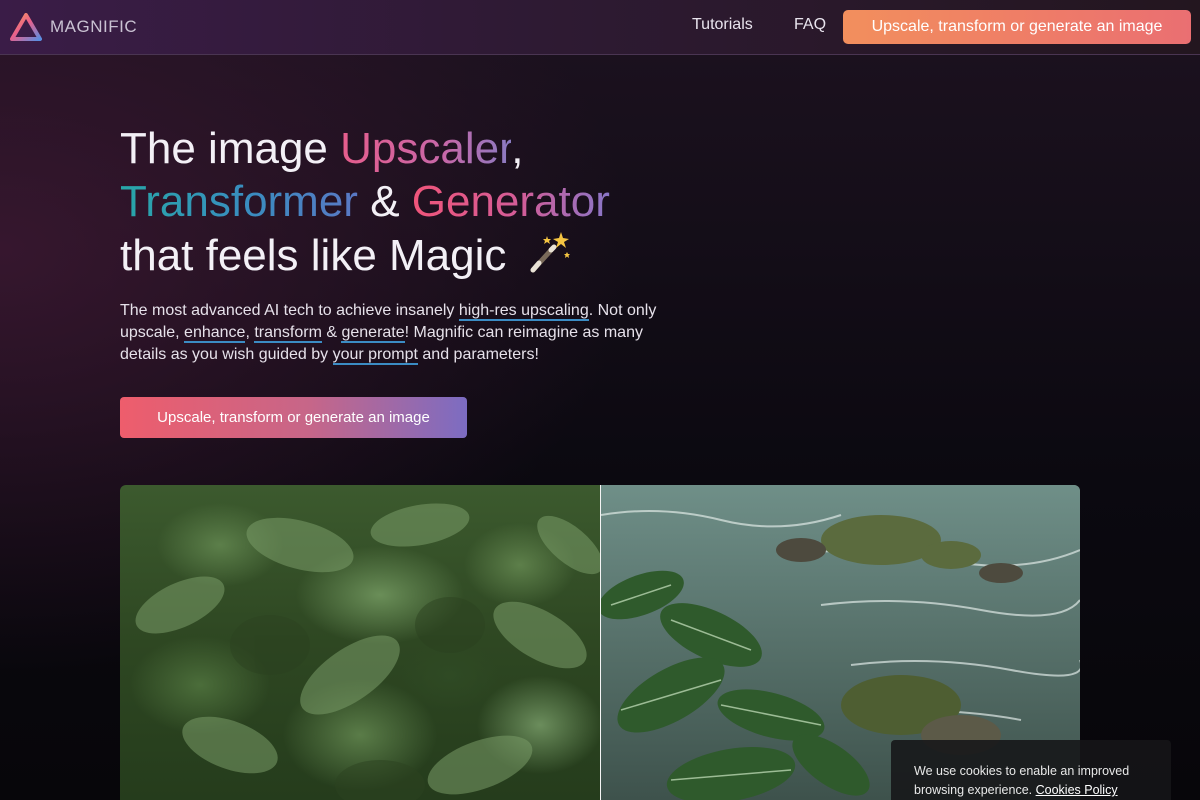 The image size is (1200, 800). I want to click on brand-logo: MAGNIFIC, so click(73, 27).